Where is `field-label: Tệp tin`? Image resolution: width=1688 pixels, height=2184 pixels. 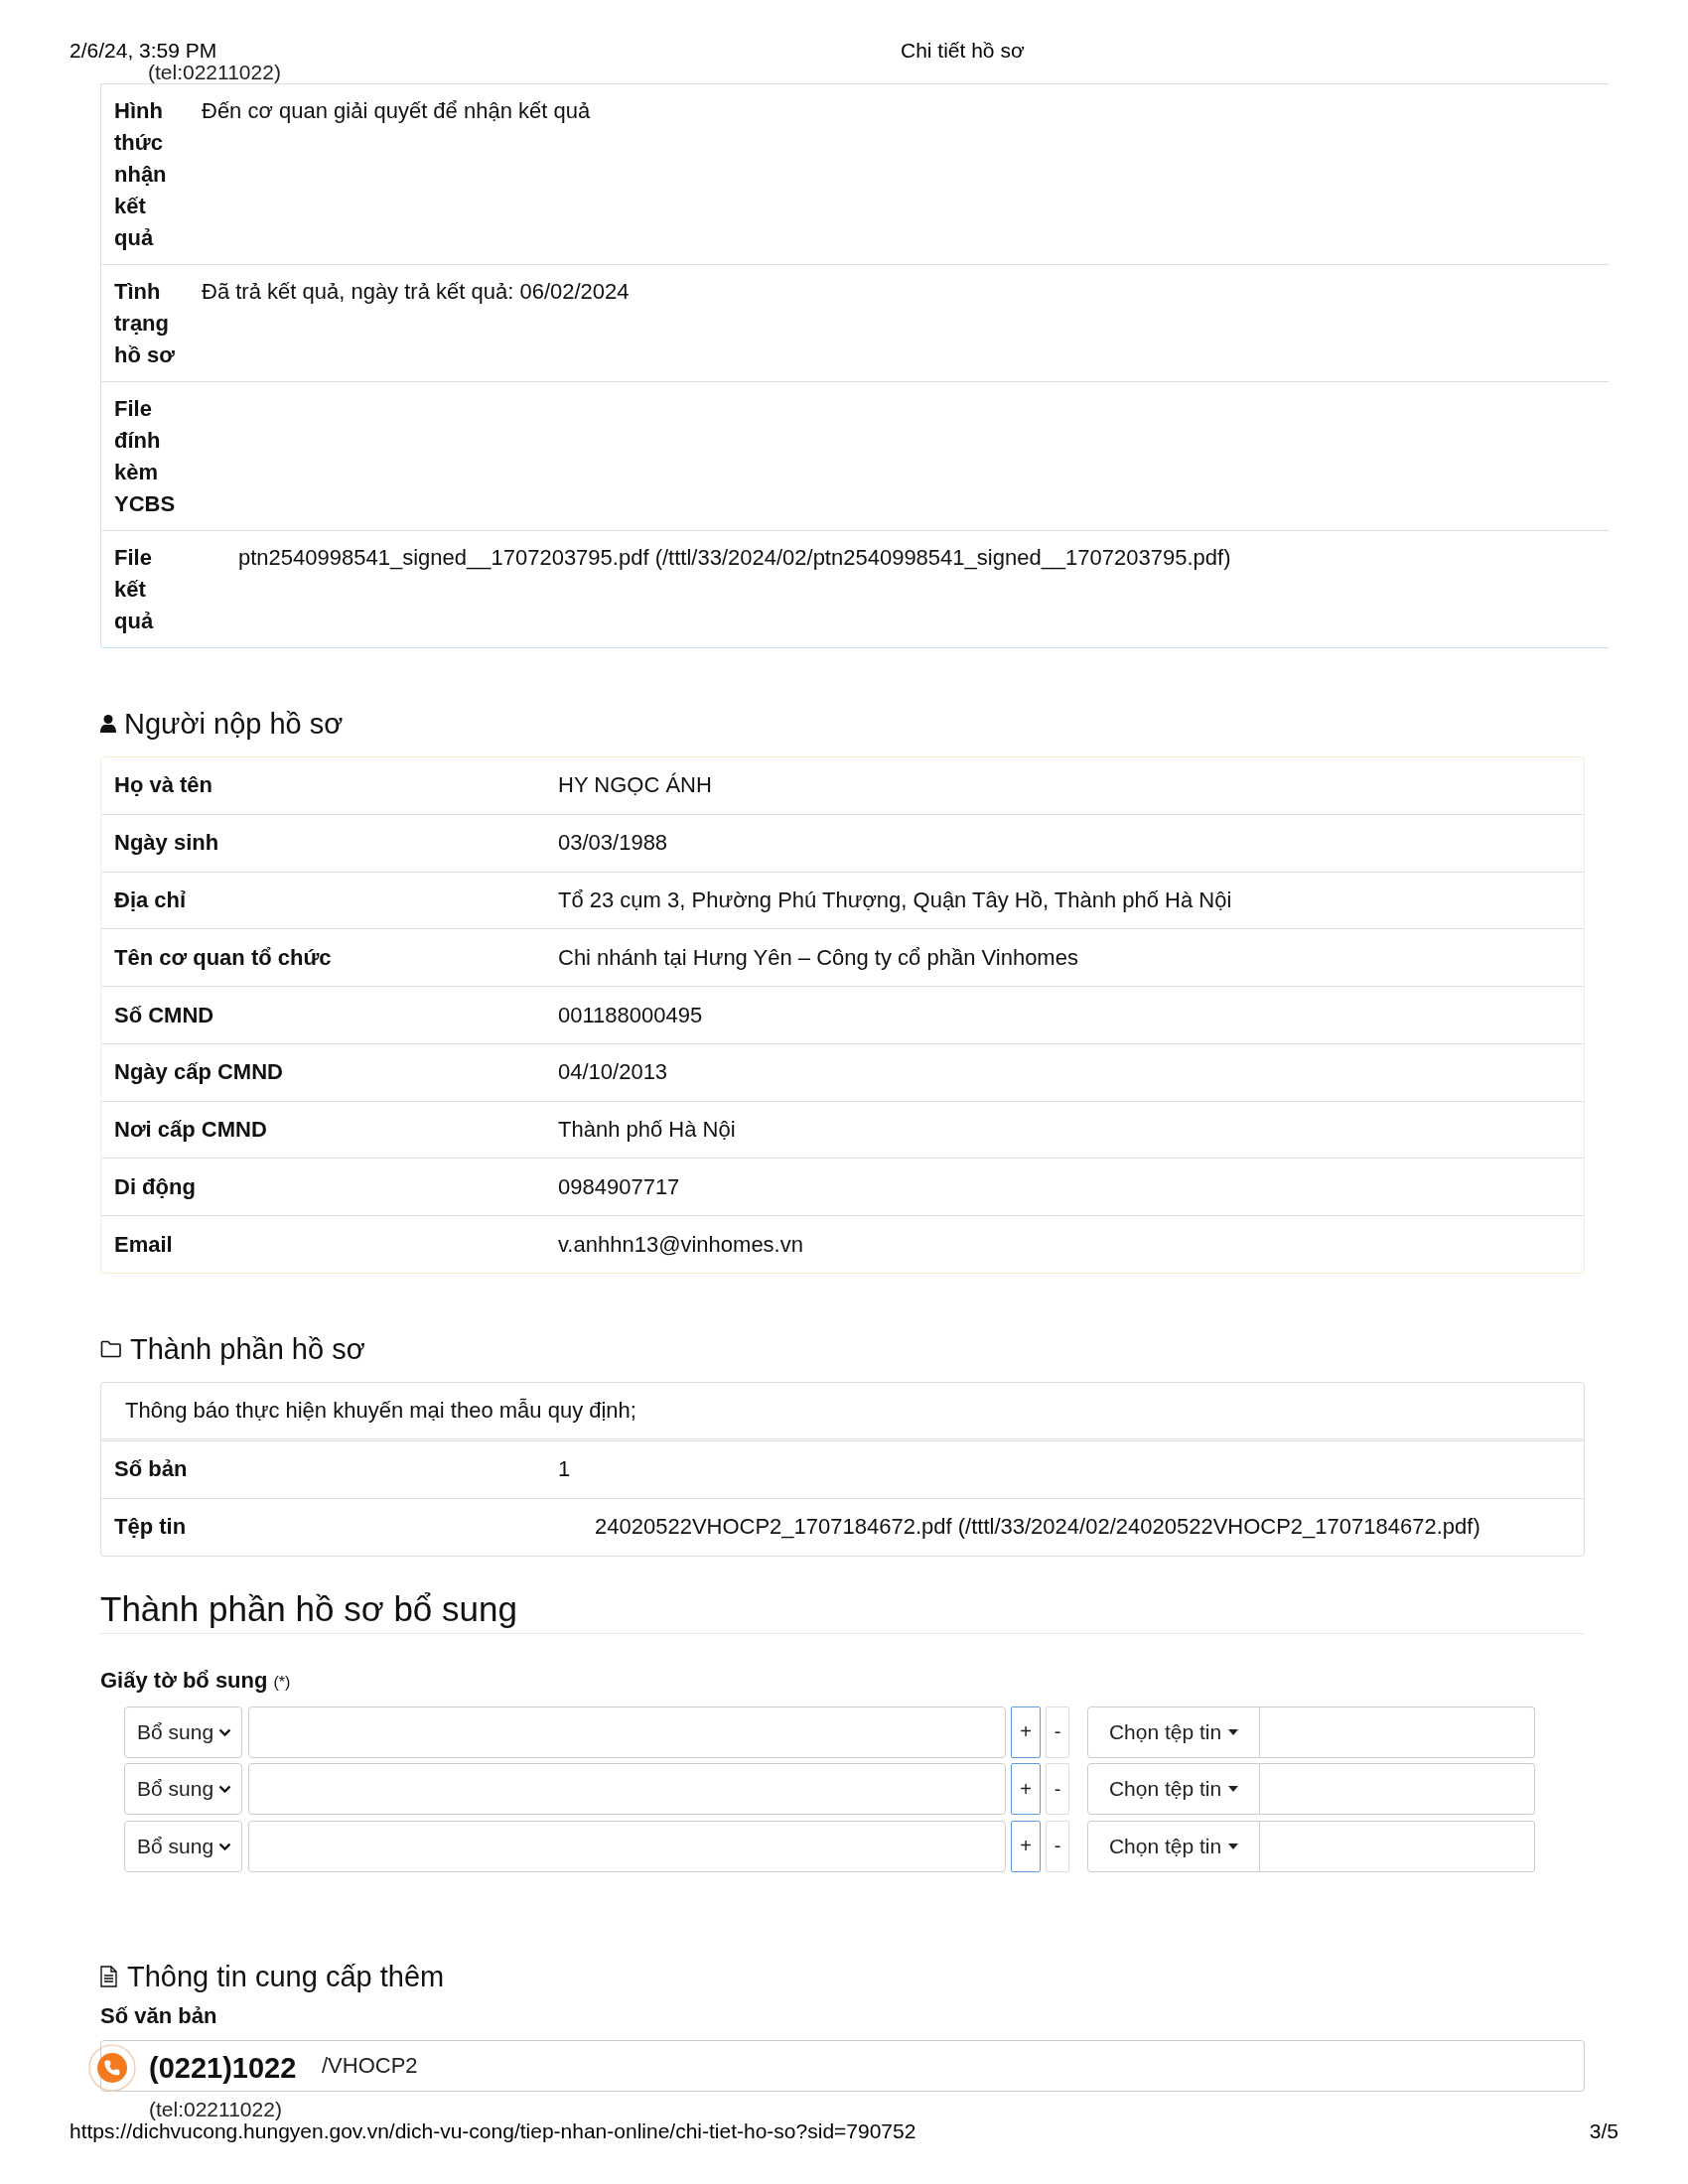
field-label: Tệp tin is located at coordinates (151, 1527).